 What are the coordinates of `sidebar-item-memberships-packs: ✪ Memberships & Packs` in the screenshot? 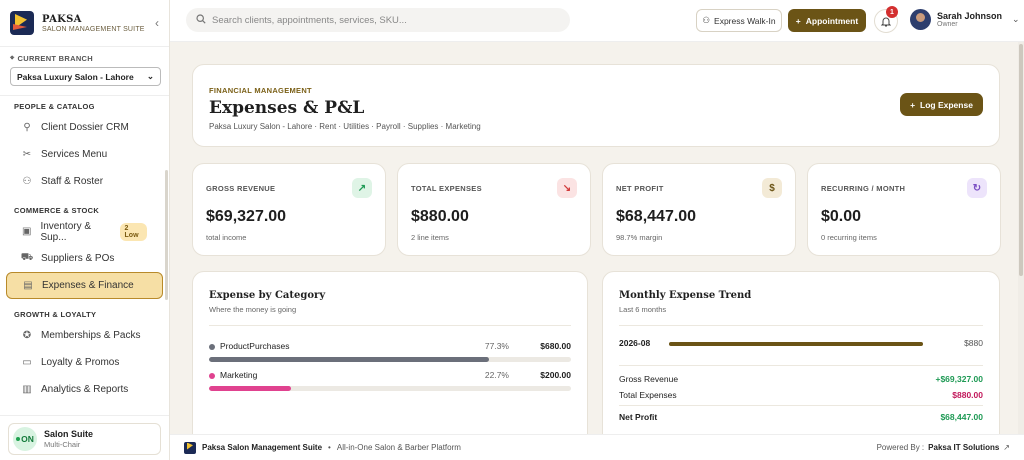 It's located at (84, 335).